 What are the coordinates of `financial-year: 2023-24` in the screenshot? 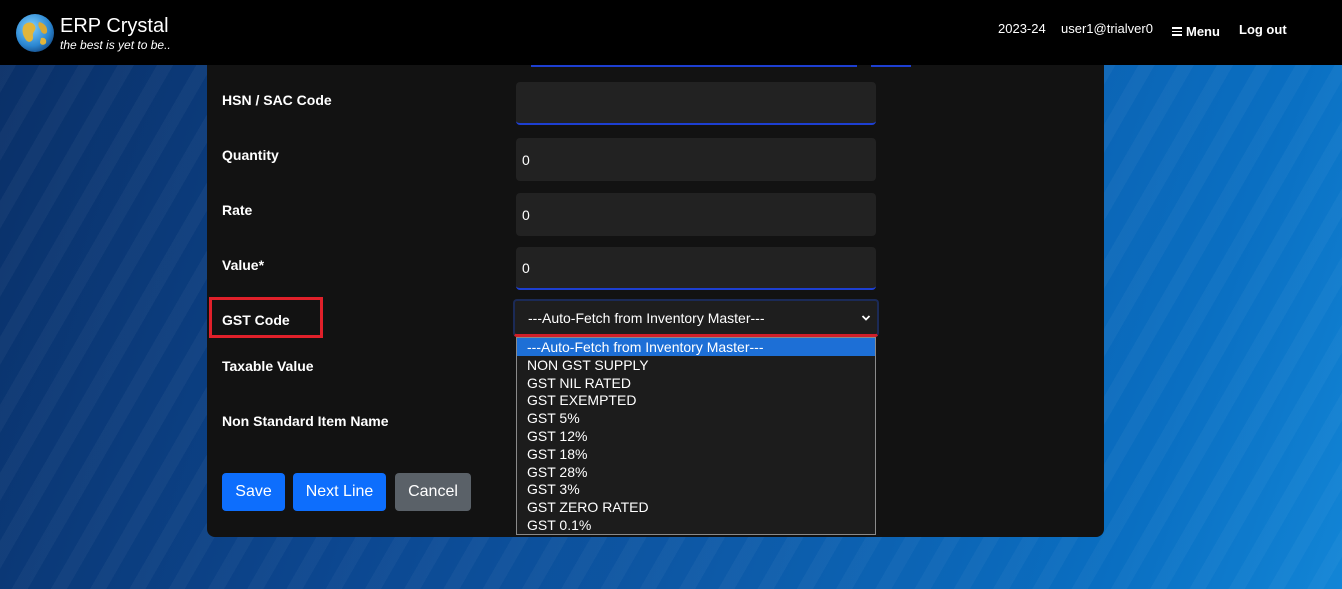 It's located at (1022, 28).